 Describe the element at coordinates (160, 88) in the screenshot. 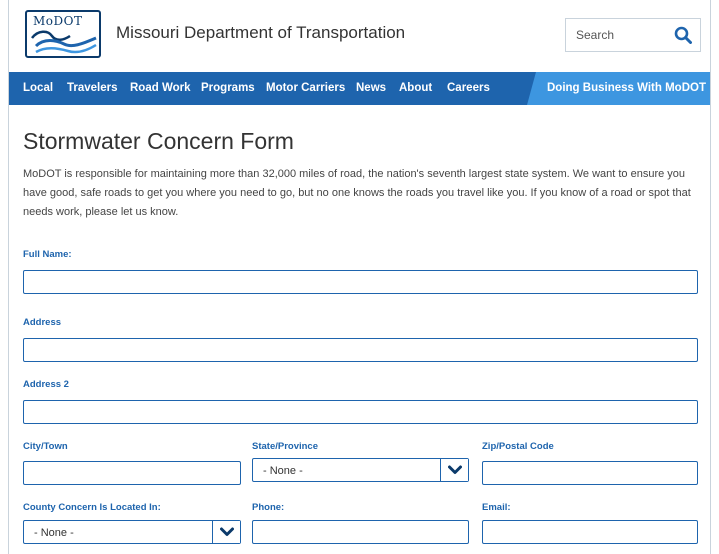

I see `nav-item-road-work: Road Work` at that location.